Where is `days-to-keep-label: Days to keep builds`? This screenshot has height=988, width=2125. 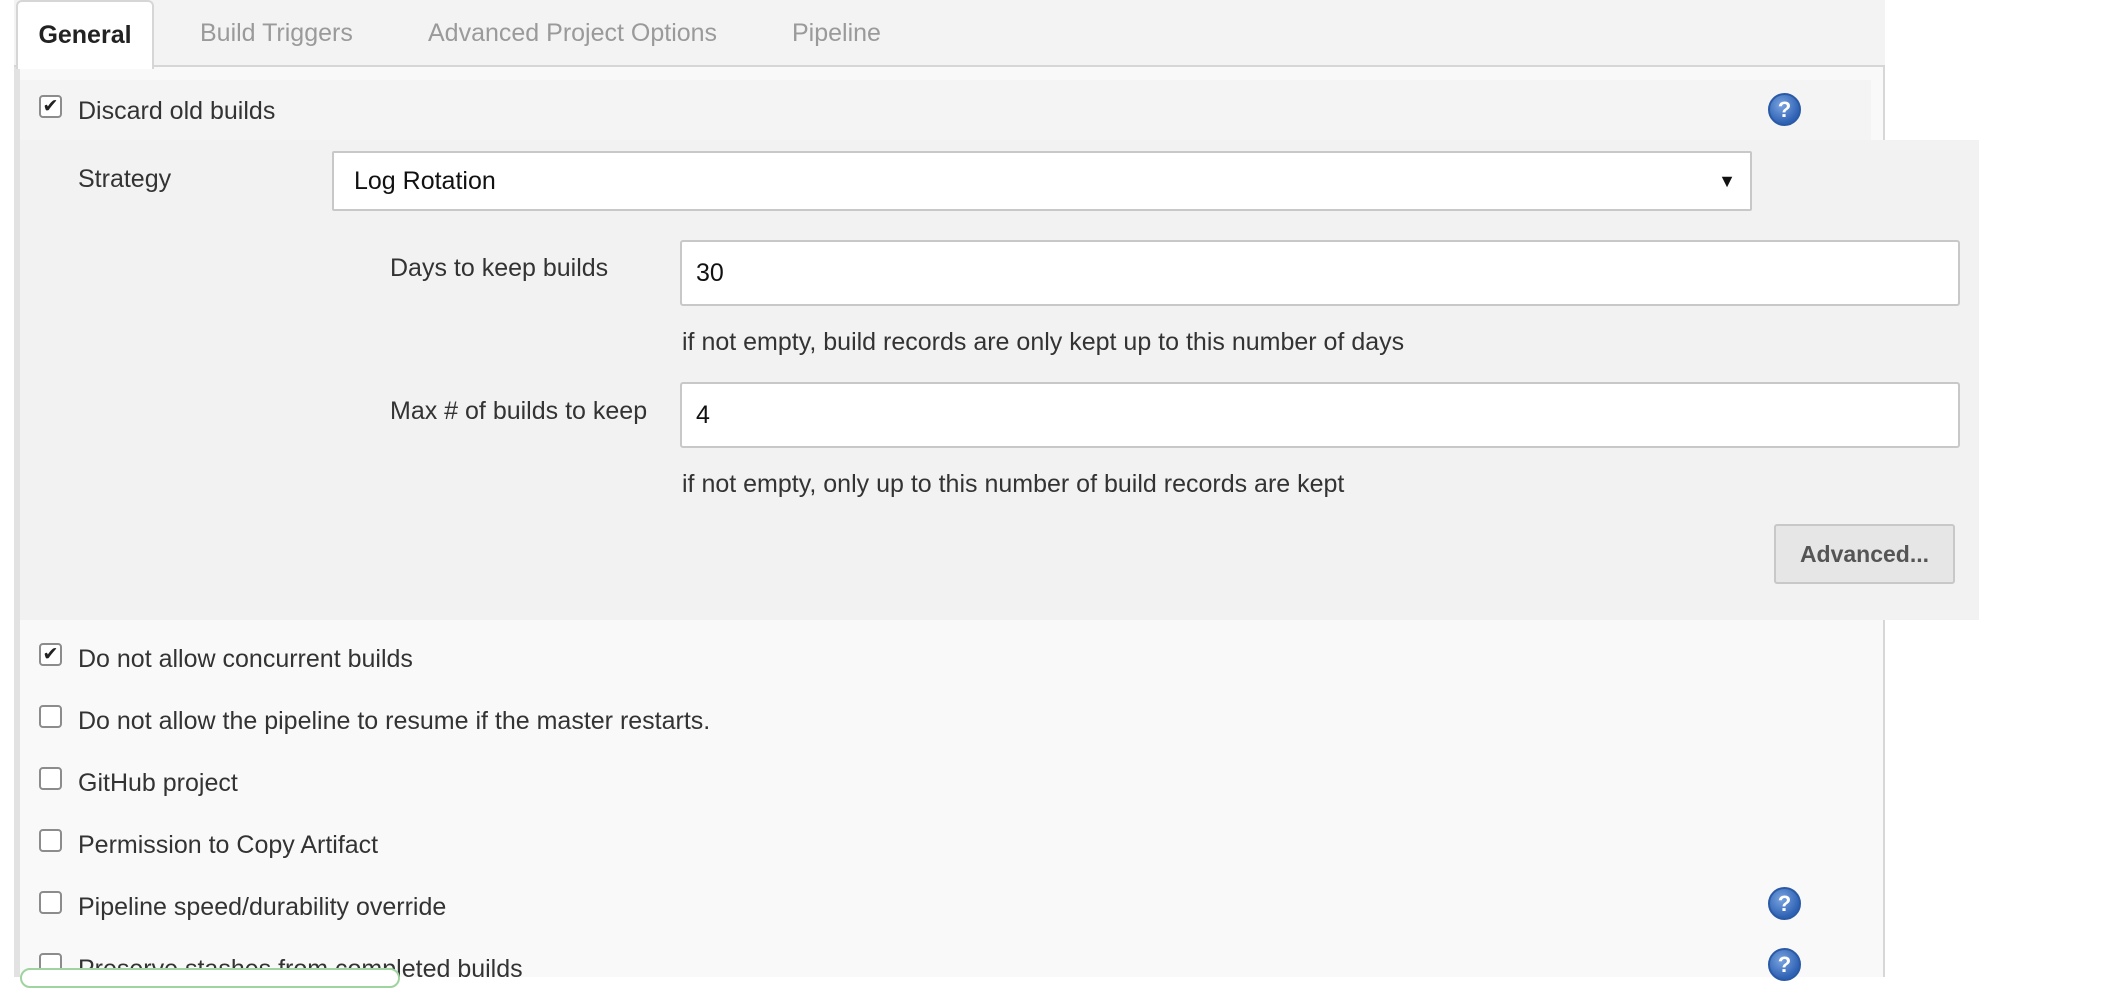 days-to-keep-label: Days to keep builds is located at coordinates (499, 268).